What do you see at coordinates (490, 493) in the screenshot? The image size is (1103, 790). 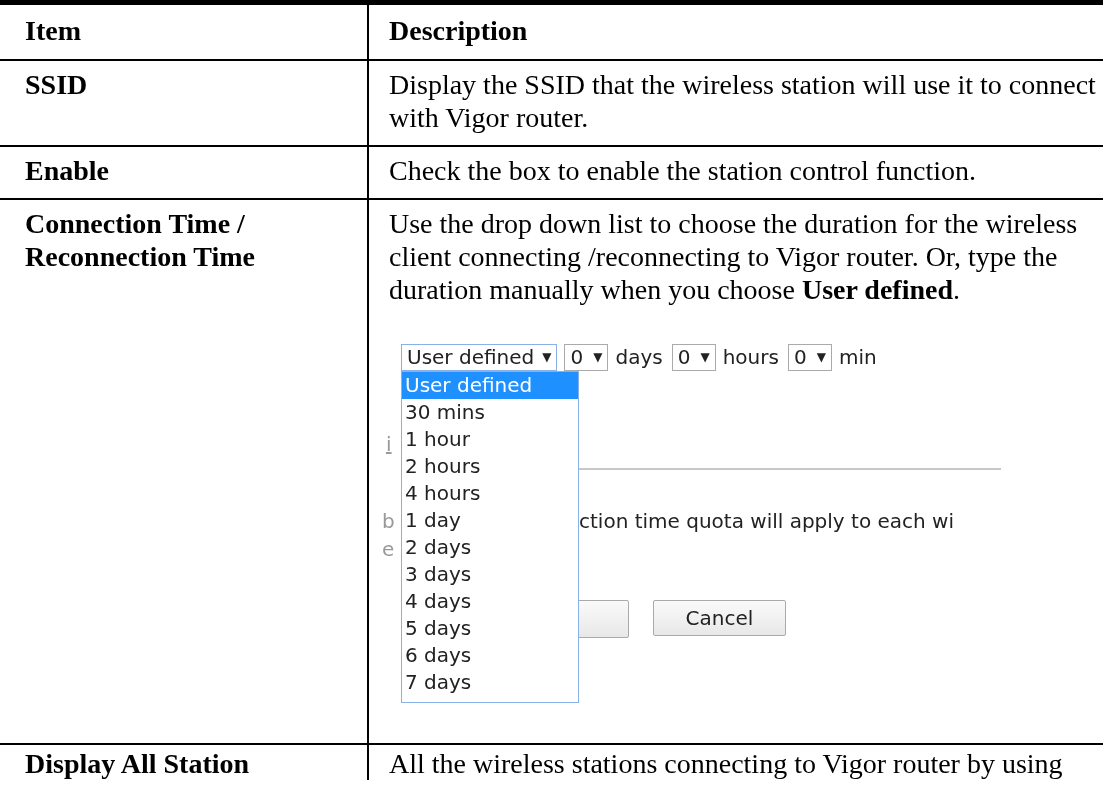 I see `dropdown-option: 4 hours` at bounding box center [490, 493].